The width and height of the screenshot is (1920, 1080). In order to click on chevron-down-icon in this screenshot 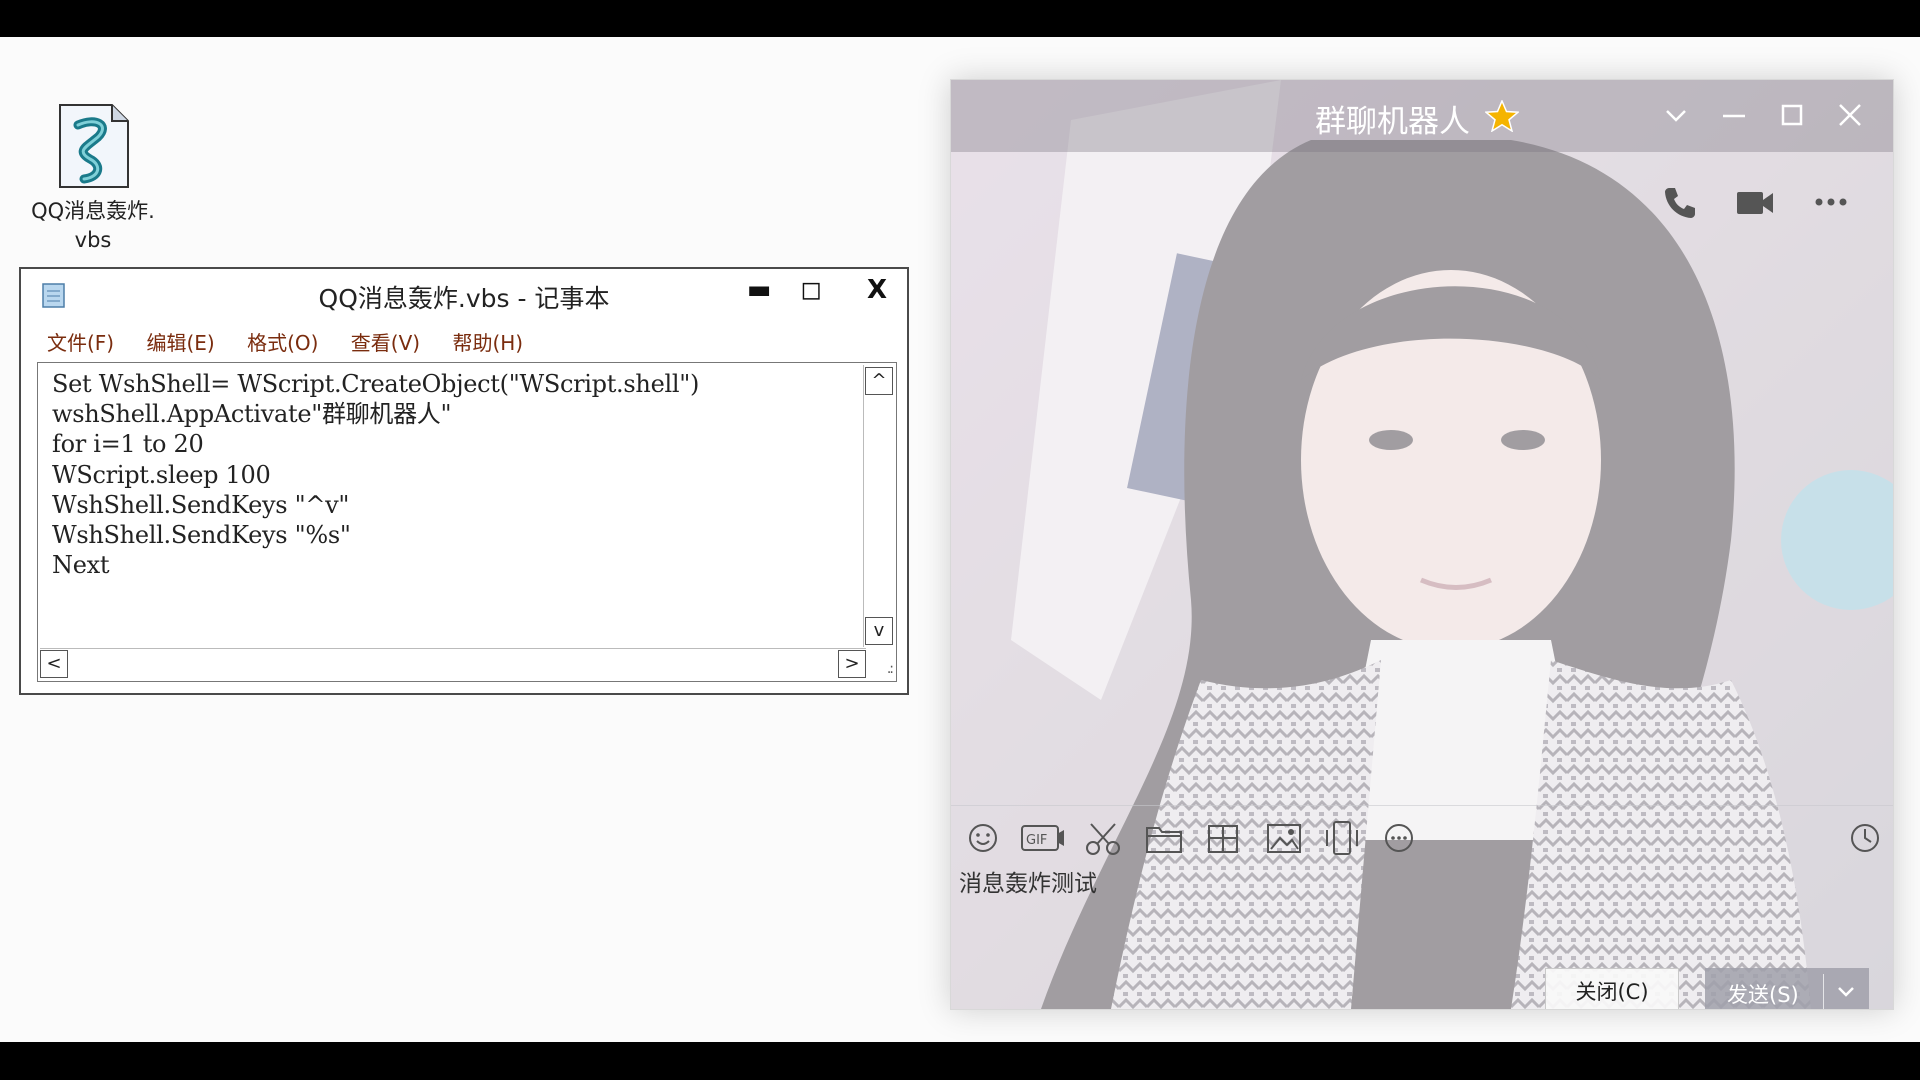, I will do `click(1676, 115)`.